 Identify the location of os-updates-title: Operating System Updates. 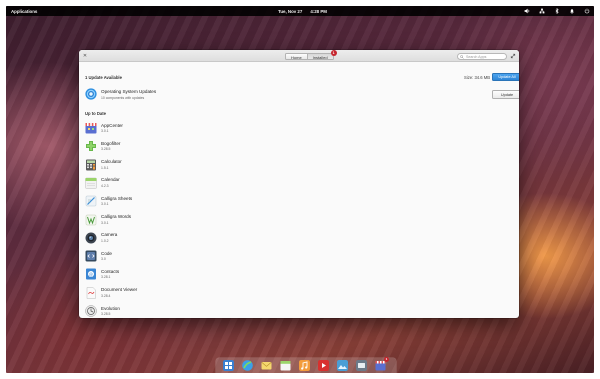
(129, 91).